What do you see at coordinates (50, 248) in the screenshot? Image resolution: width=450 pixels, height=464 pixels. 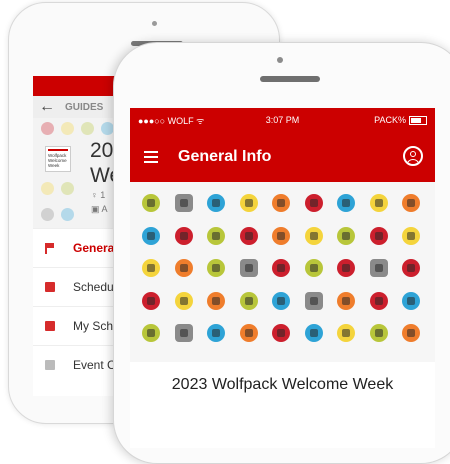 I see `flag-icon` at bounding box center [50, 248].